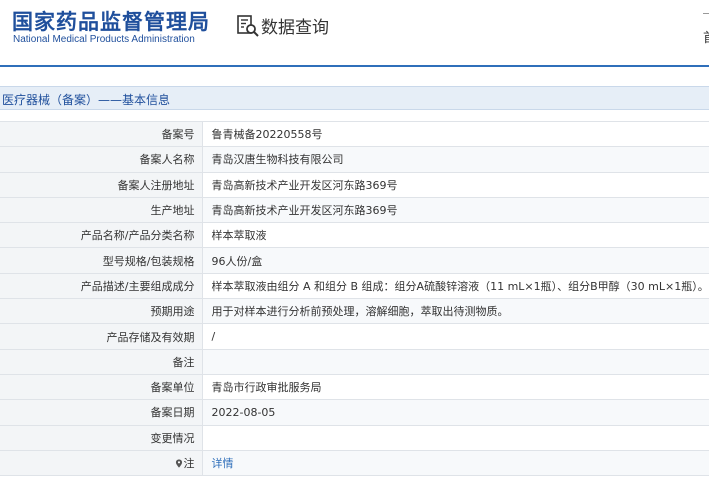 The height and width of the screenshot is (492, 709). I want to click on row-label: 备注, so click(101, 361).